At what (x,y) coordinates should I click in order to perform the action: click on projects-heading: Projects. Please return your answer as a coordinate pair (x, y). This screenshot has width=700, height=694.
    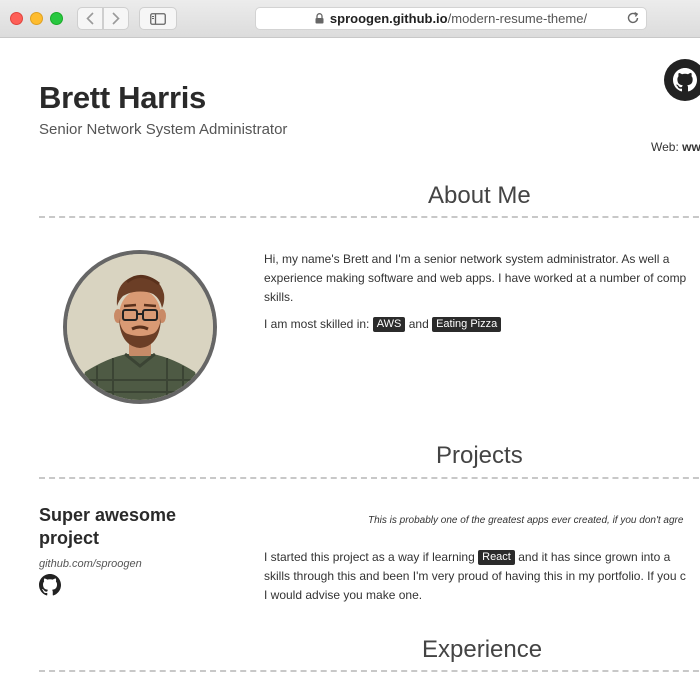
    Looking at the image, I should click on (479, 455).